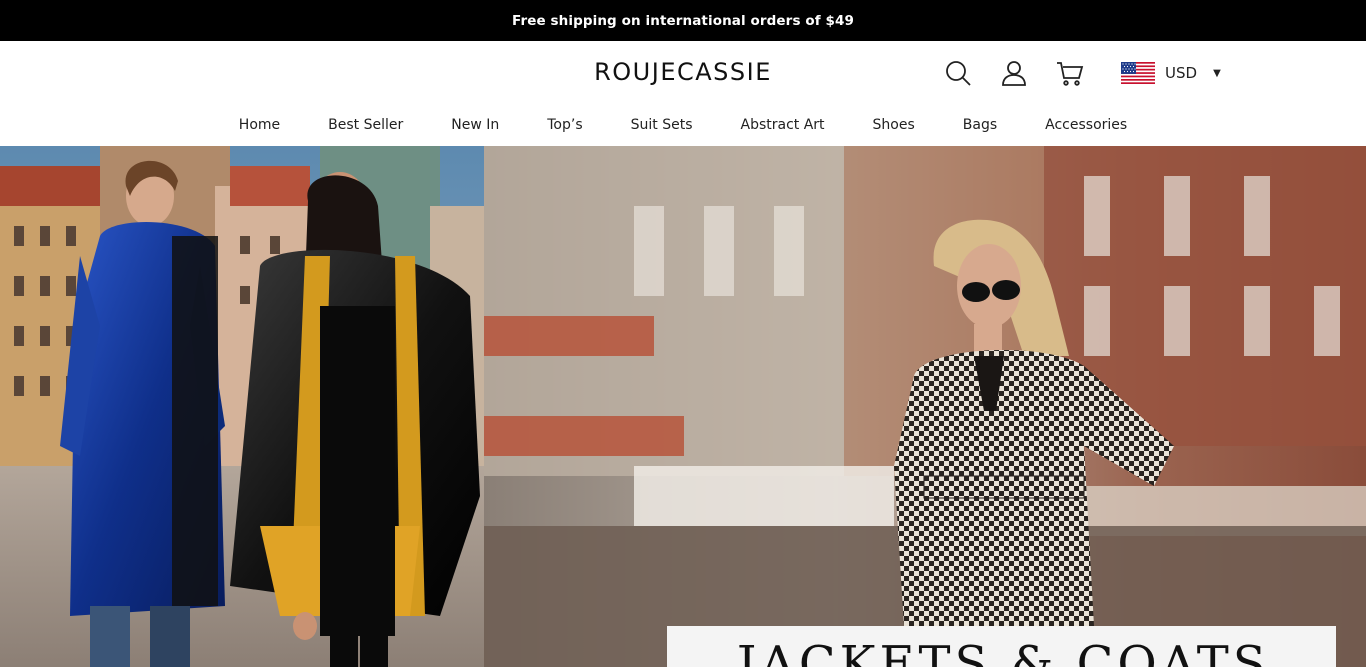  What do you see at coordinates (980, 125) in the screenshot?
I see `nav-item-bags: Bags` at bounding box center [980, 125].